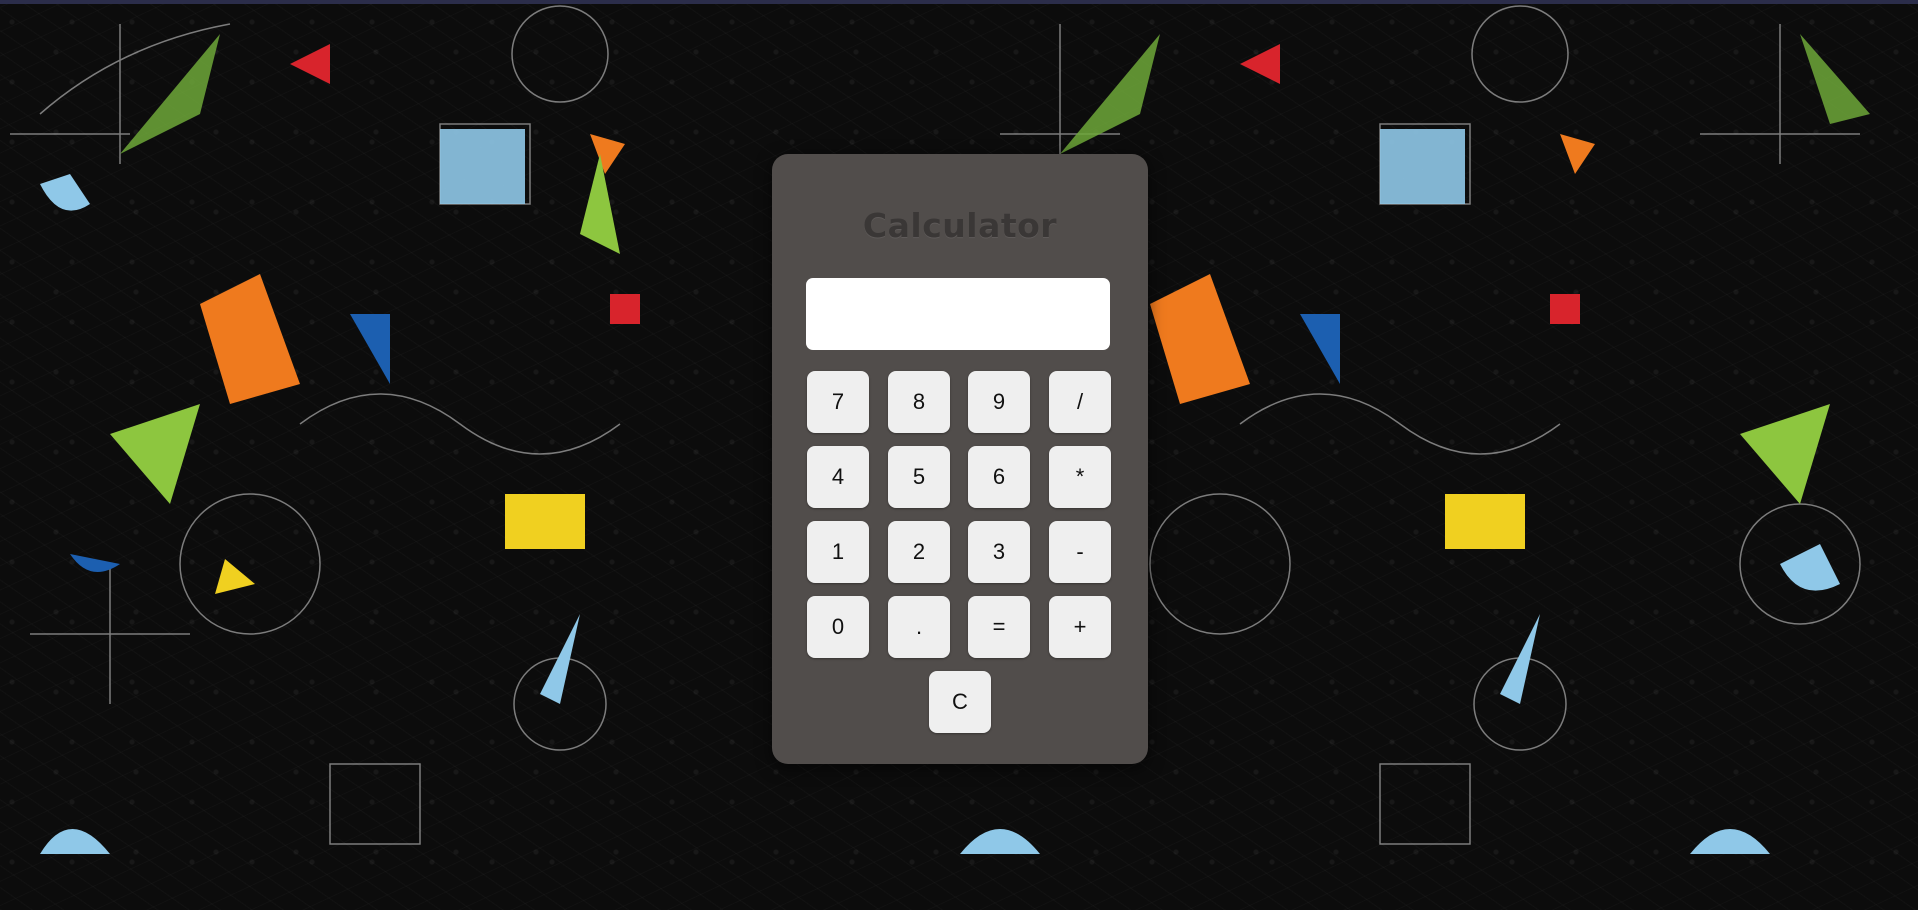 This screenshot has height=910, width=1918. What do you see at coordinates (1080, 477) in the screenshot?
I see `multiply-button: *` at bounding box center [1080, 477].